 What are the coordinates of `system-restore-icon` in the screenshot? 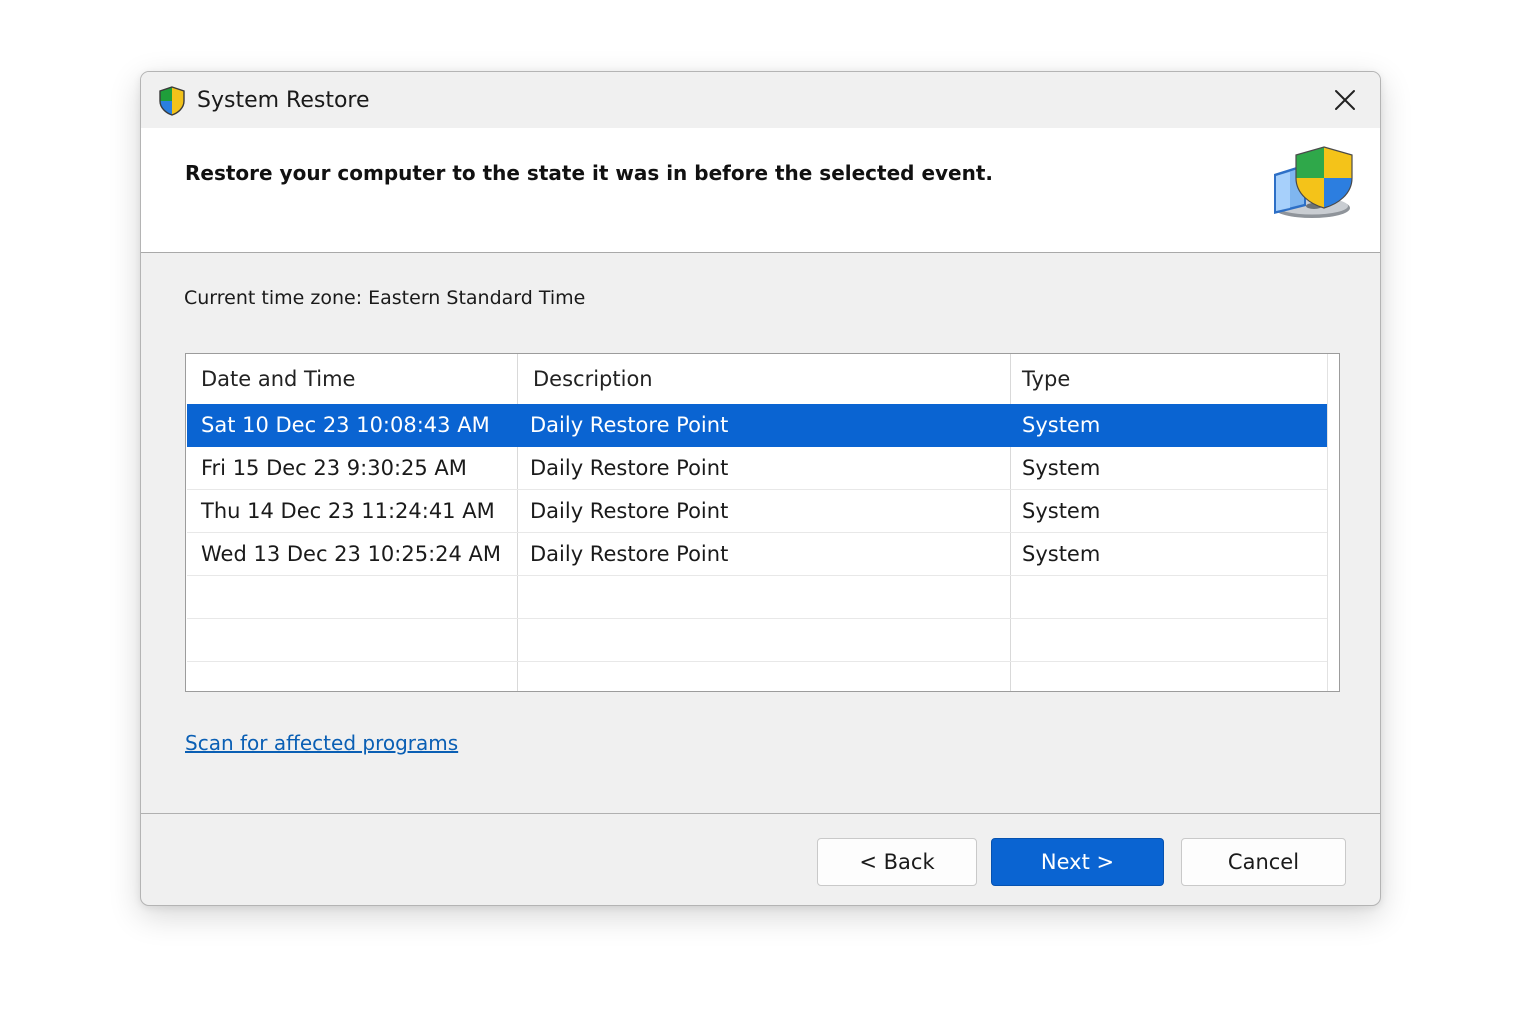 It's located at (1313, 182).